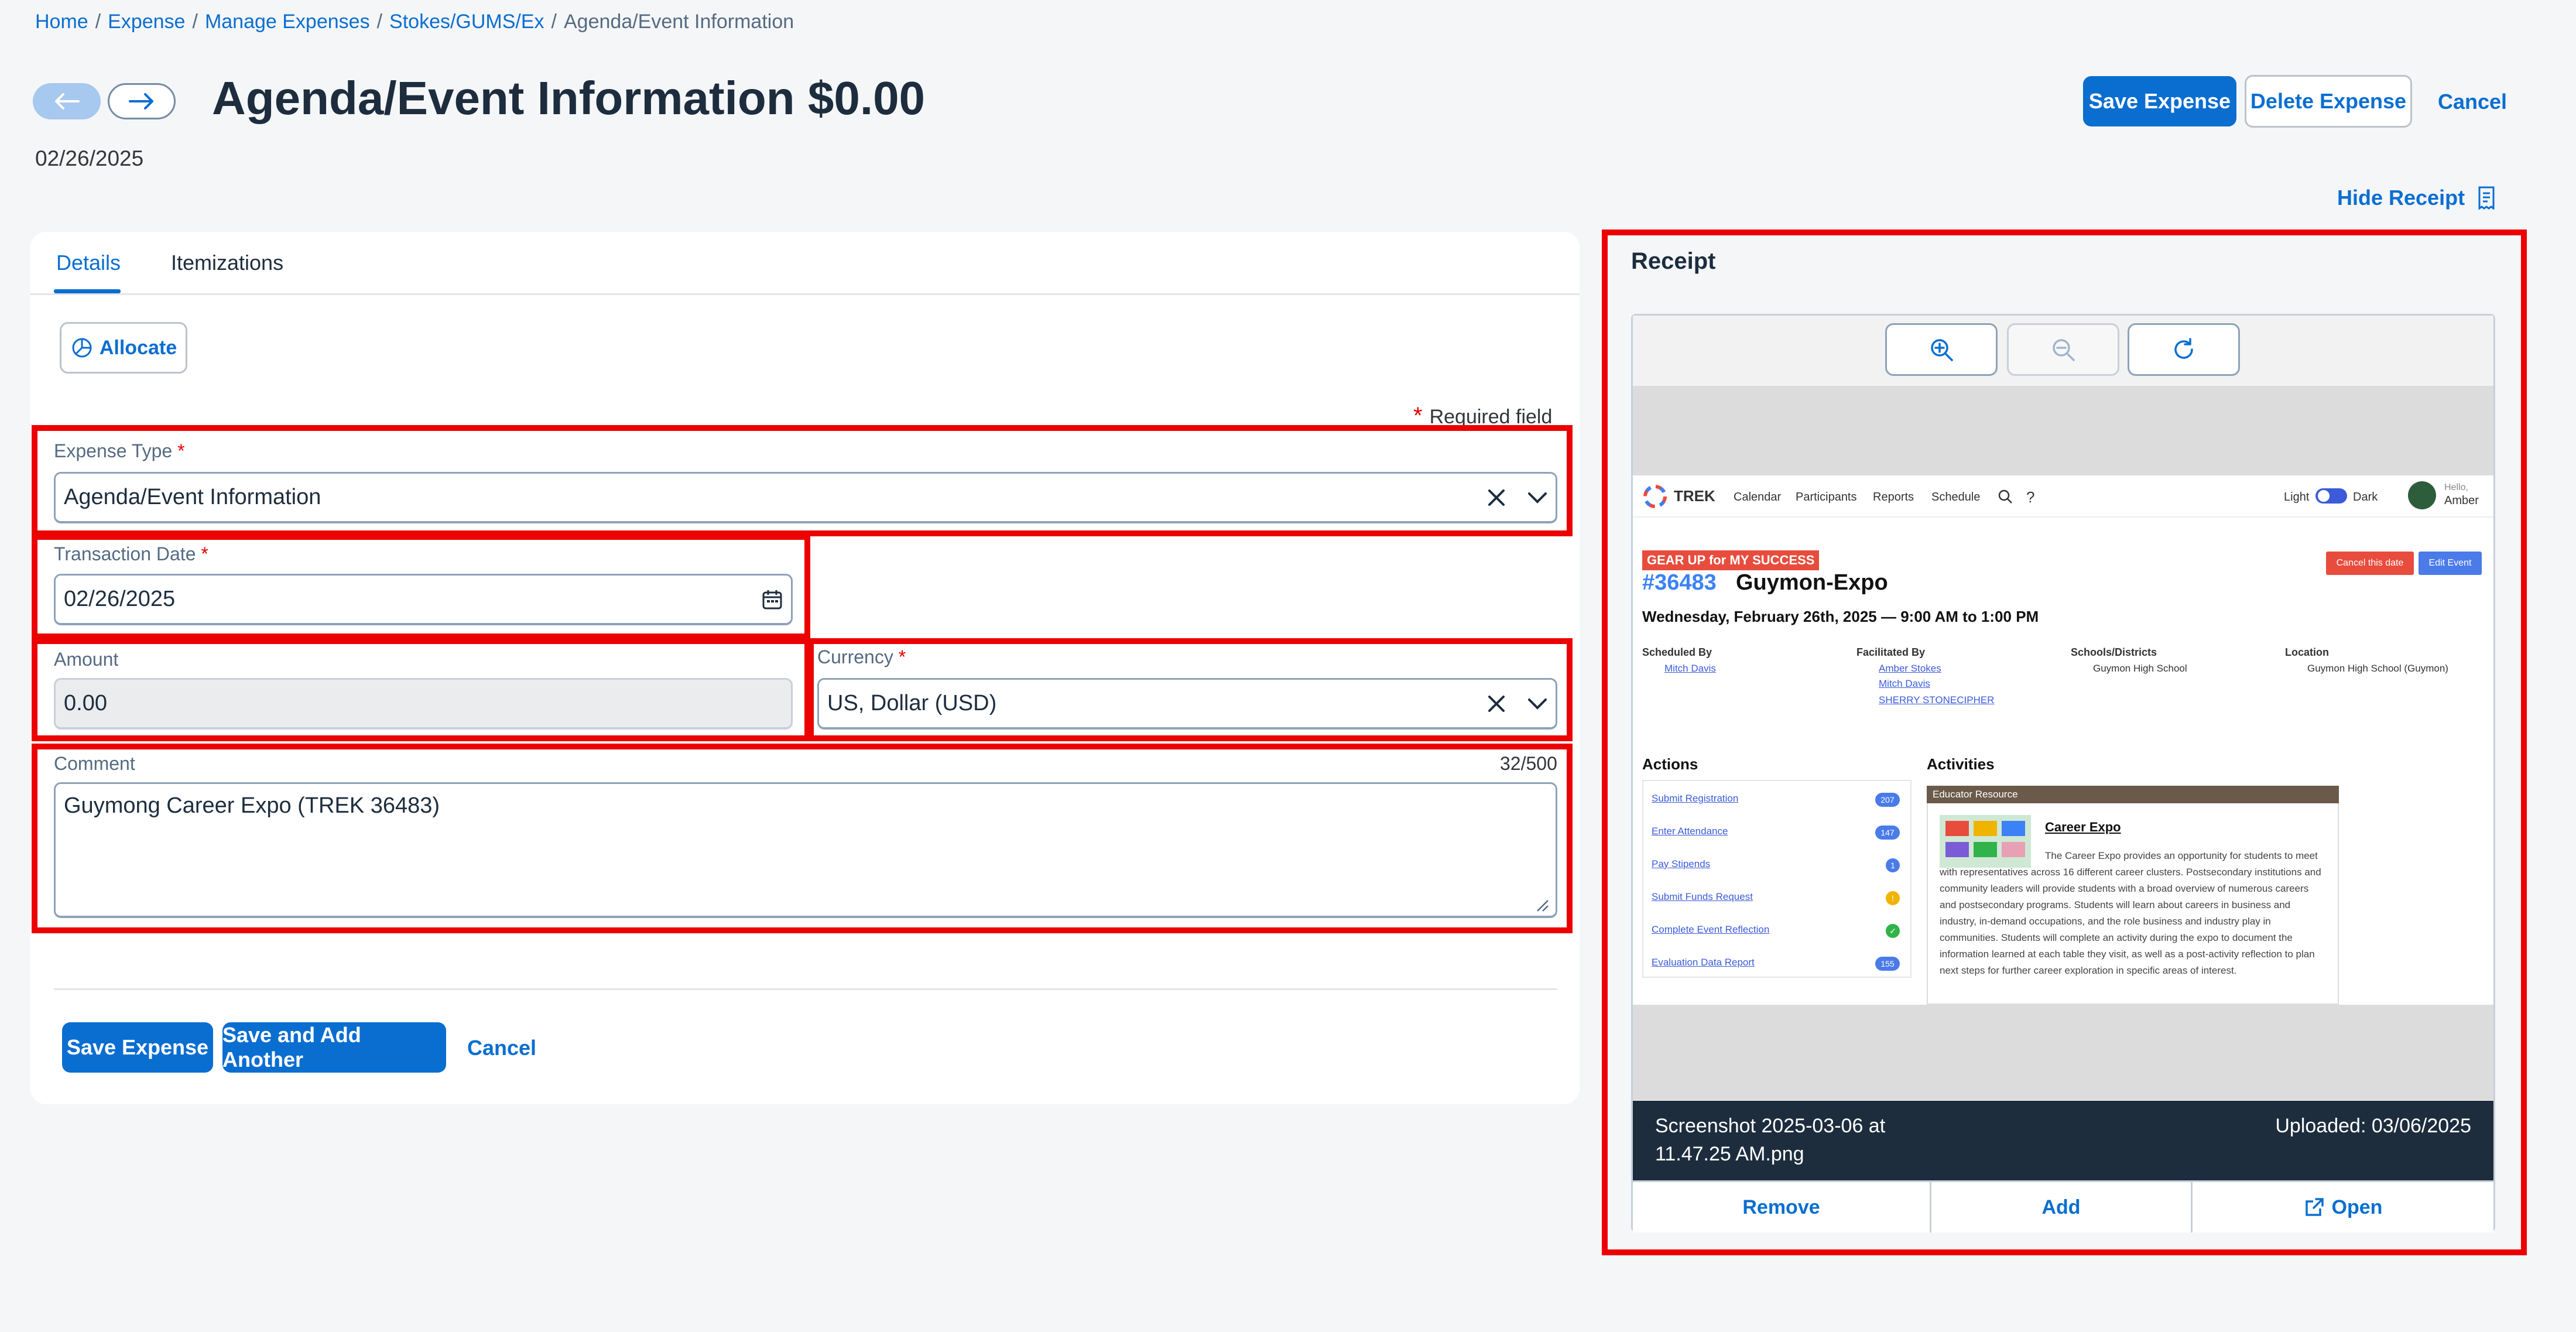 The image size is (2576, 1332). I want to click on open-receipt-button: Open, so click(2343, 1207).